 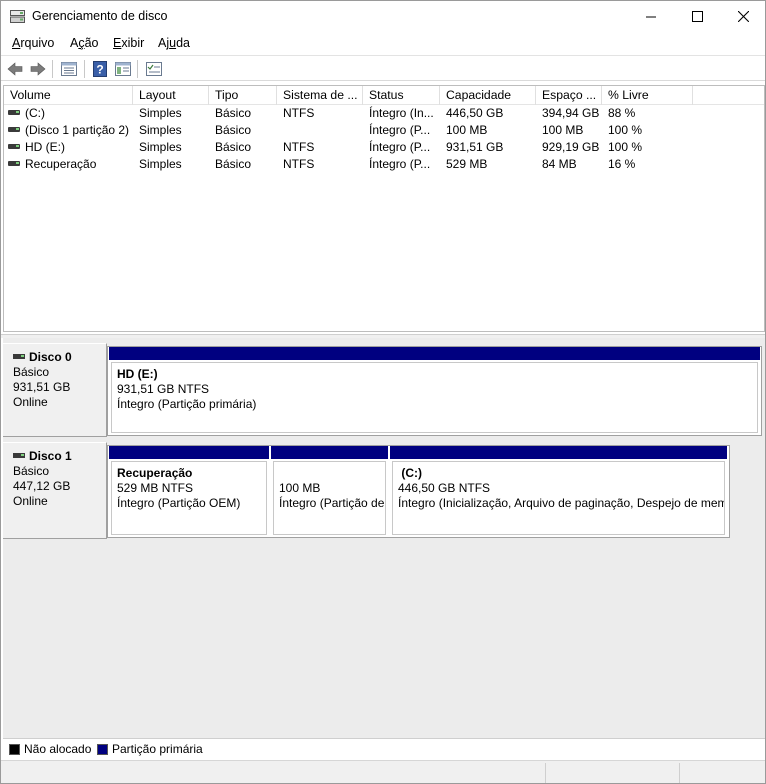 What do you see at coordinates (70, 164) in the screenshot?
I see `cell-volume: Recuperação` at bounding box center [70, 164].